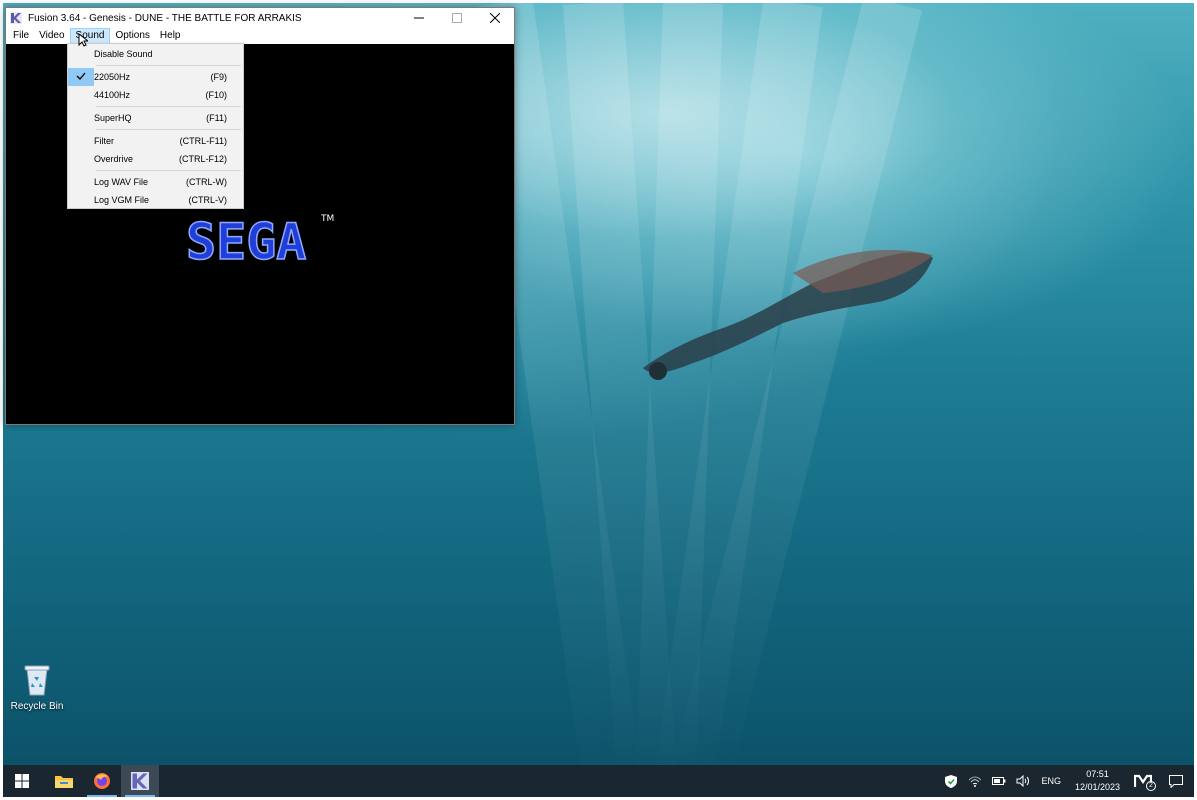  I want to click on menu-item-label: Log WAV File, so click(121, 182).